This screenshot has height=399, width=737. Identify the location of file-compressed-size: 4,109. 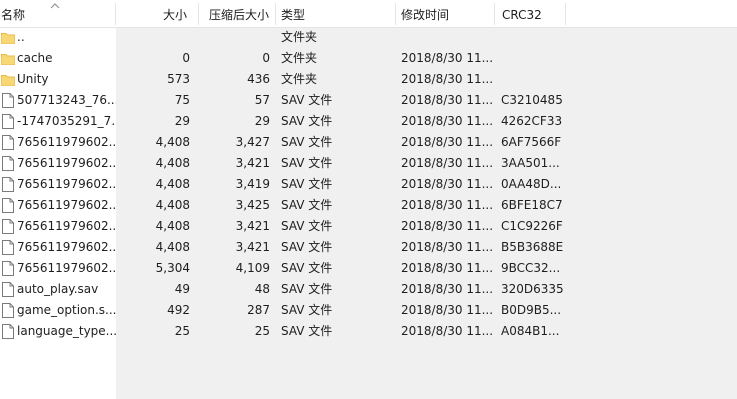
(252, 268).